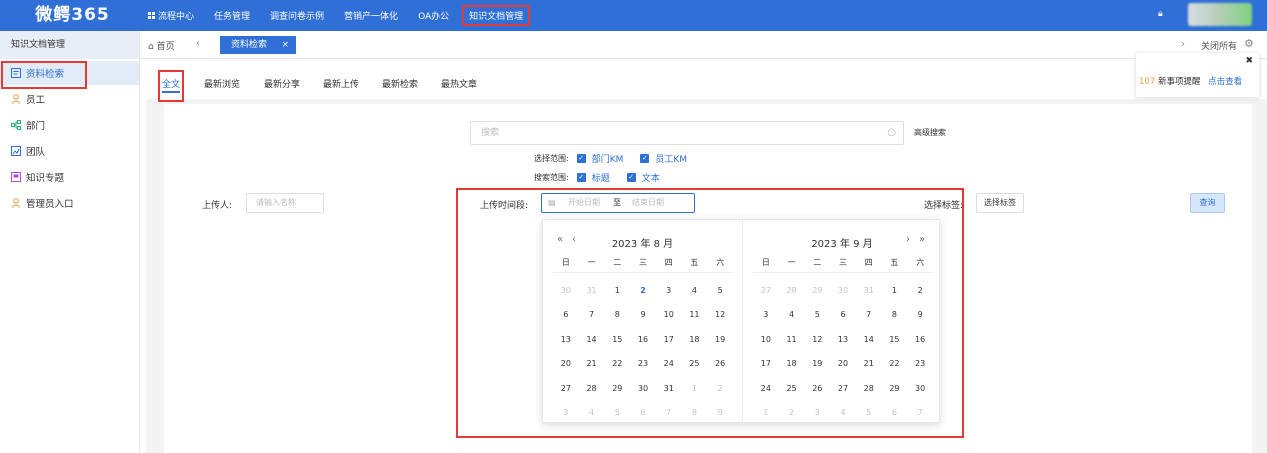 Image resolution: width=1267 pixels, height=453 pixels. What do you see at coordinates (720, 314) in the screenshot?
I see `calendar-day: 12` at bounding box center [720, 314].